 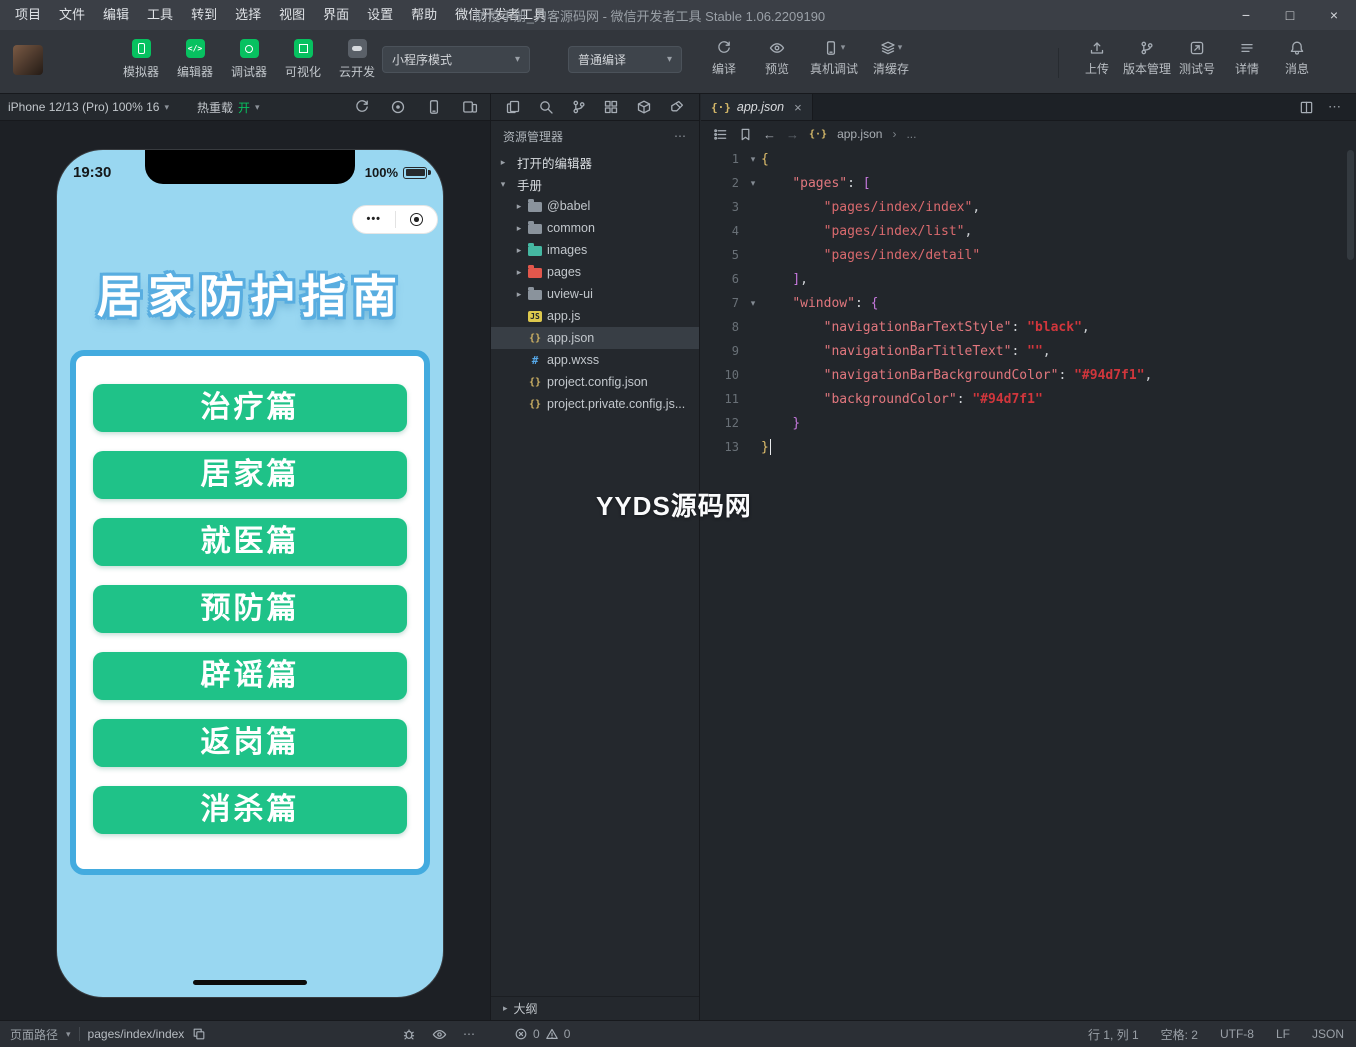 I want to click on menu-item: 编辑, so click(x=116, y=15).